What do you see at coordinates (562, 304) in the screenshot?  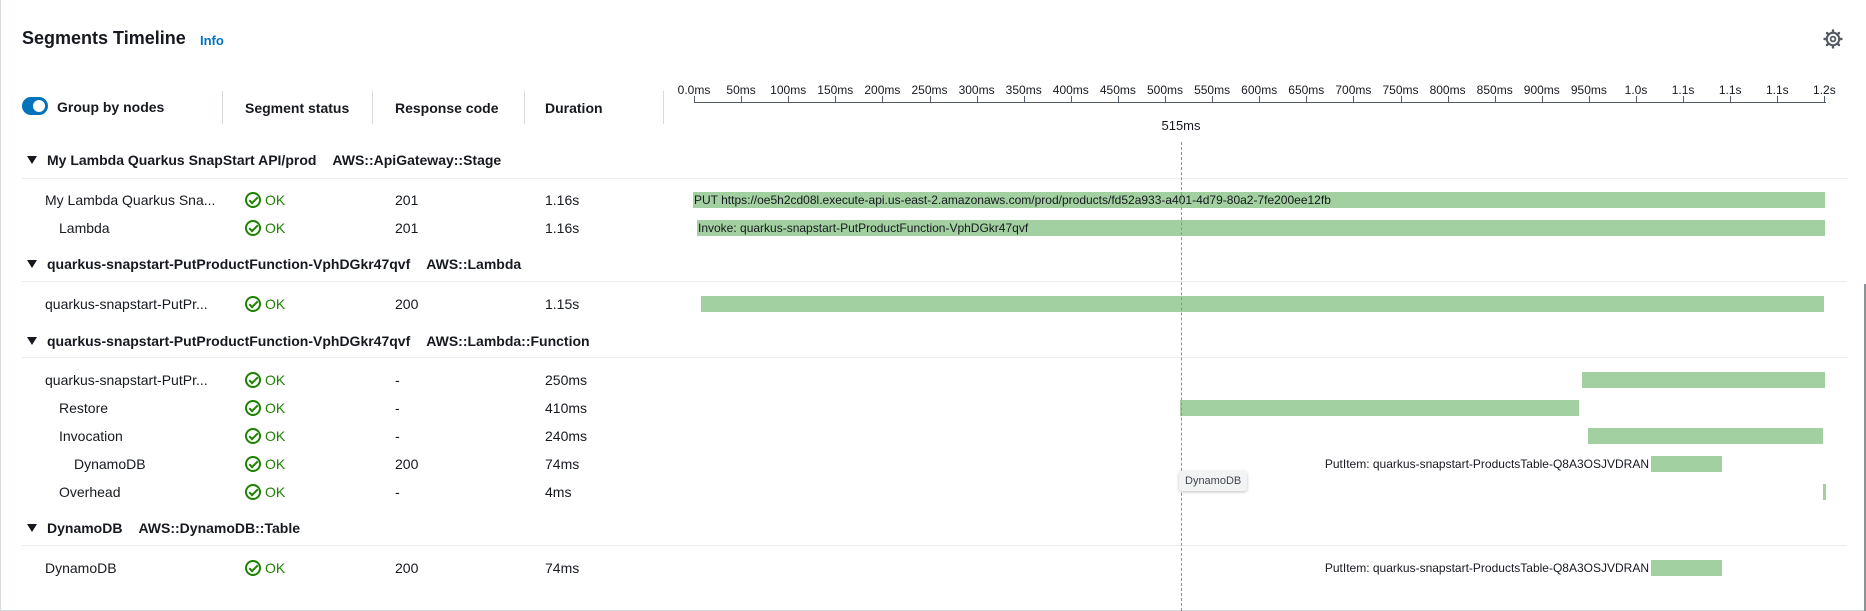 I see `segment-duration: 1.15s` at bounding box center [562, 304].